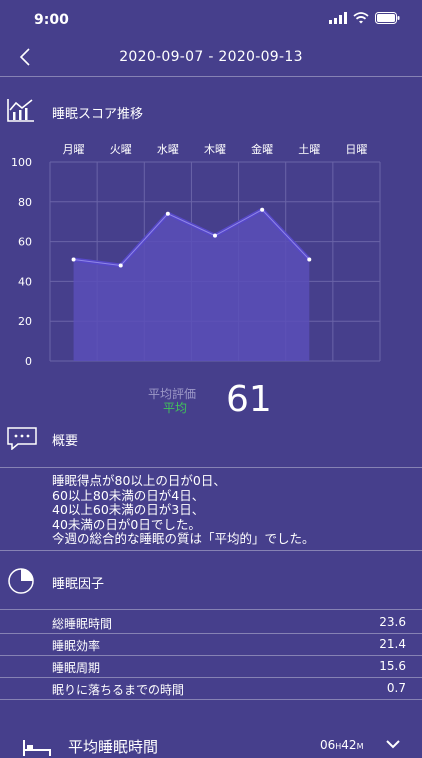 The width and height of the screenshot is (422, 758). Describe the element at coordinates (211, 741) in the screenshot. I see `average-sleep-time-card: 平均睡眠時間 06H42M` at that location.